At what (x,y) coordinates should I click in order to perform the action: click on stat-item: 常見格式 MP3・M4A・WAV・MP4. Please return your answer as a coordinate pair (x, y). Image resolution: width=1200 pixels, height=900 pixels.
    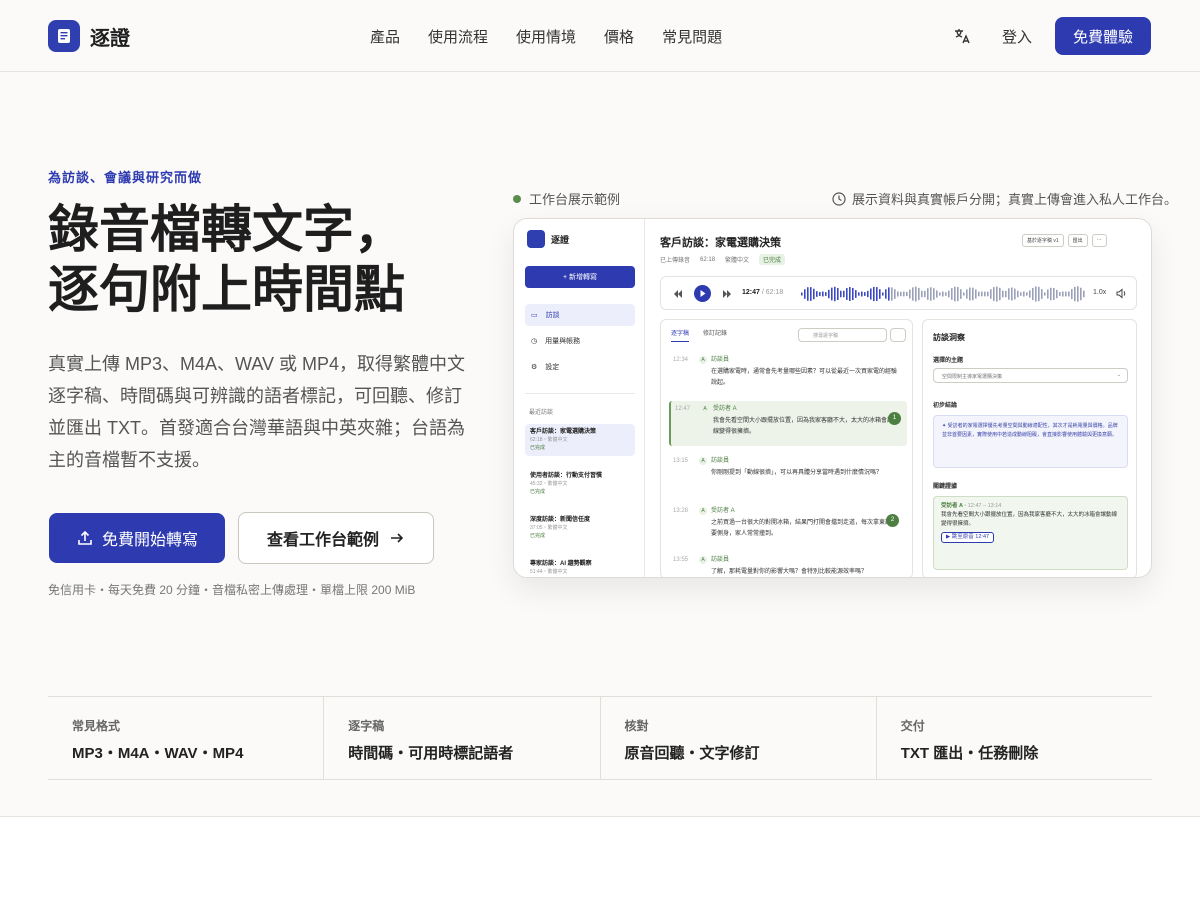
    Looking at the image, I should click on (185, 738).